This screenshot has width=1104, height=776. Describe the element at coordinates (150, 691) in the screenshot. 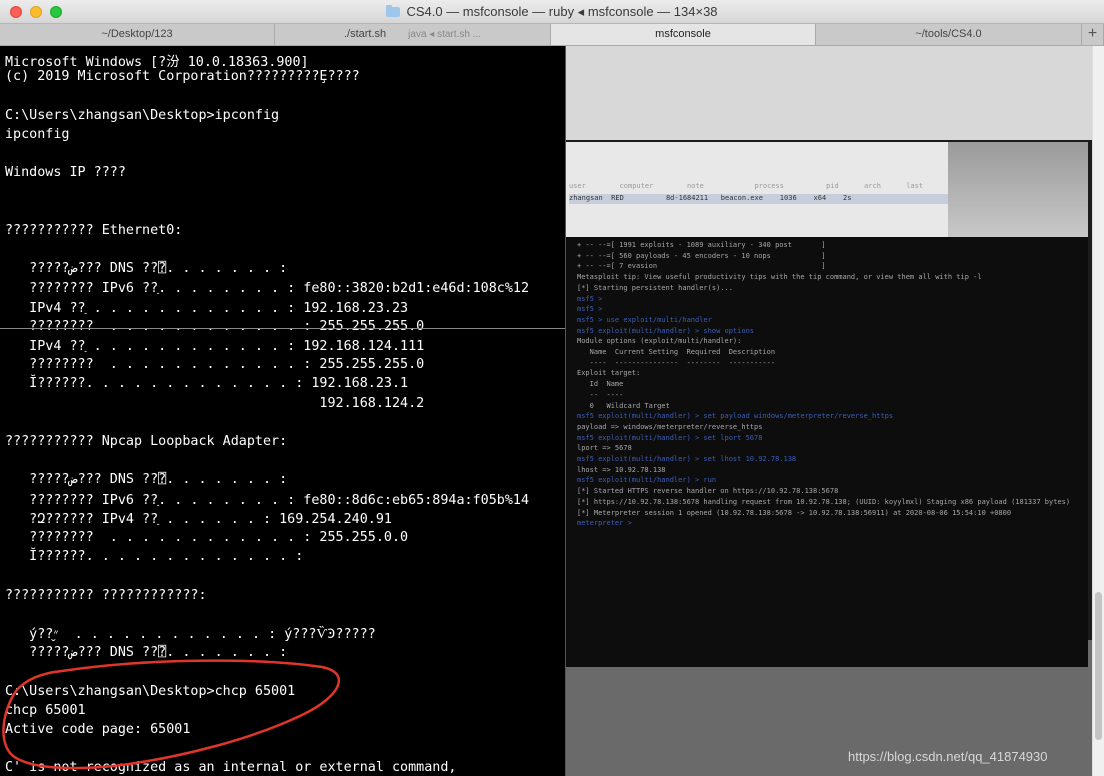

I see `terminal-line: C:\Users\zhangsan\Desktop>chcp 65001` at that location.